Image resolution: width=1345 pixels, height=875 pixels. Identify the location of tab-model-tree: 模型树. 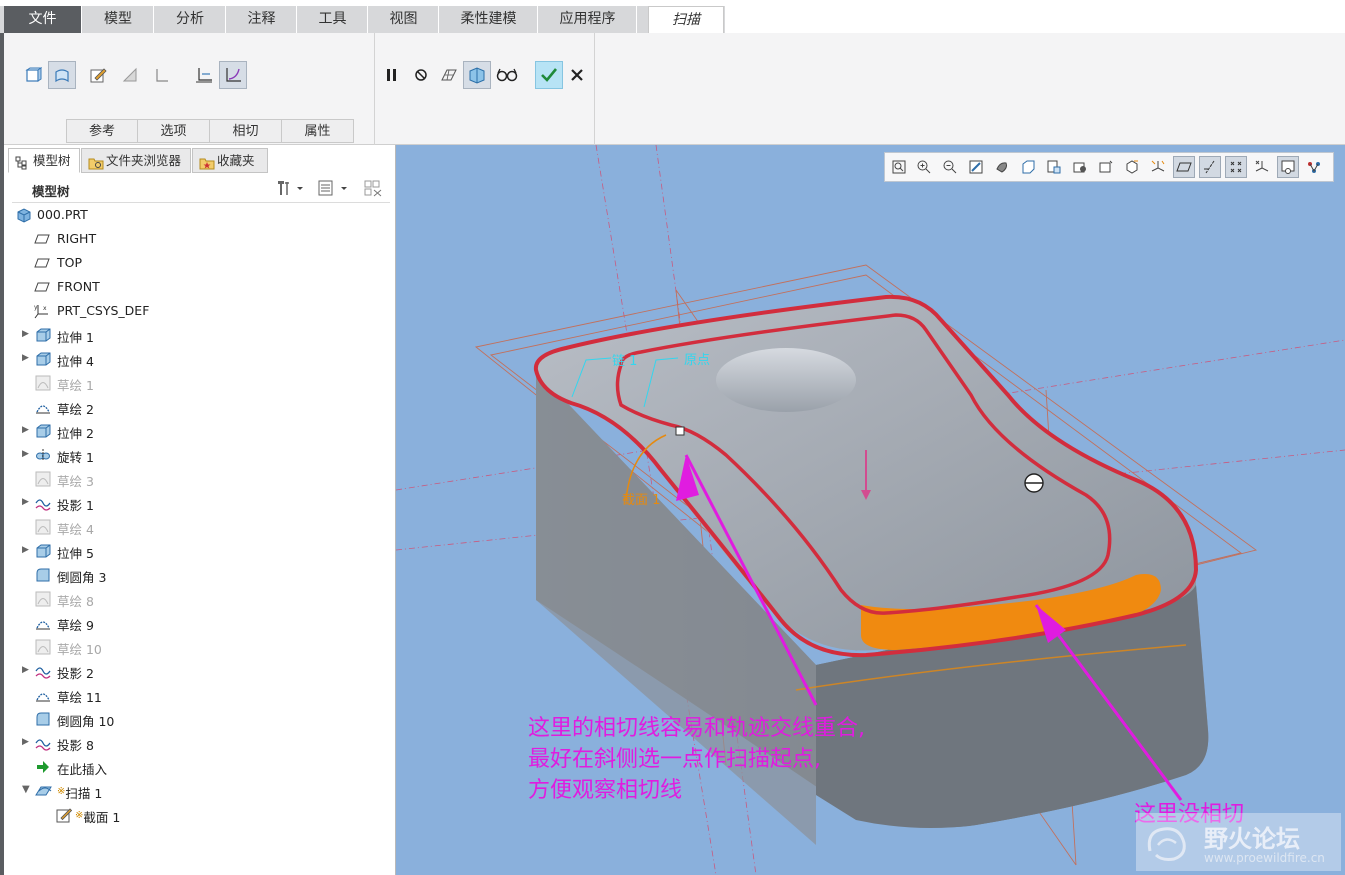
(44, 160).